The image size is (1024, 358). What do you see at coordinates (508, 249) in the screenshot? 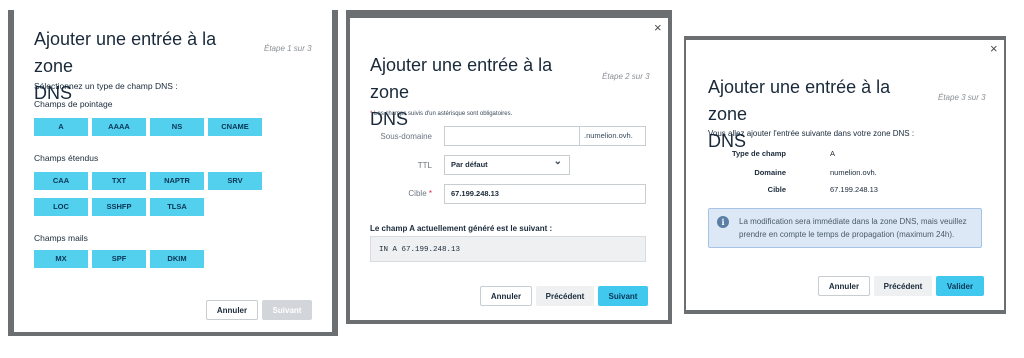
I see `generated-record-code: IN A 67.199.248.13` at bounding box center [508, 249].